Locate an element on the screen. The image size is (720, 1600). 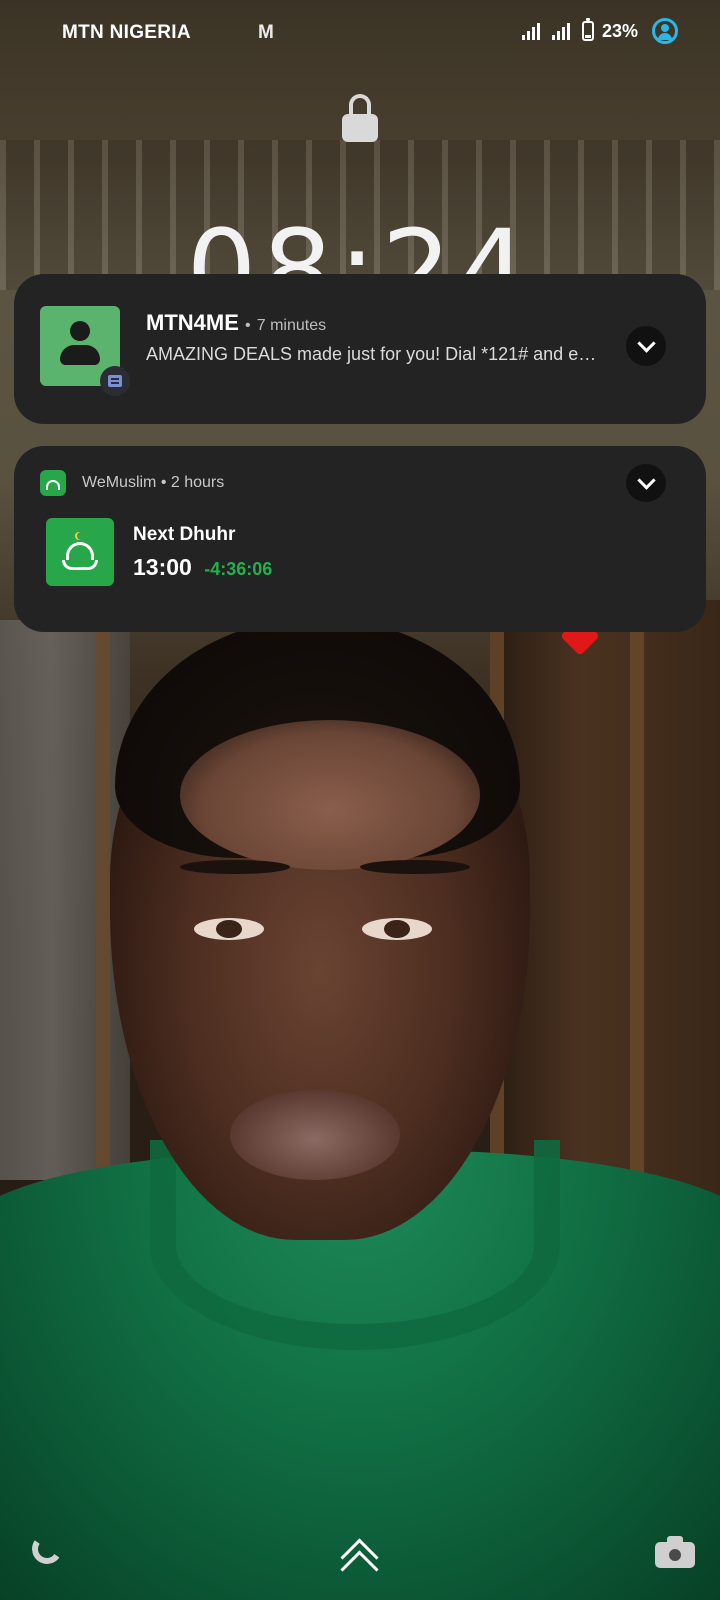
notification-time: 2 hours is located at coordinates (197, 482).